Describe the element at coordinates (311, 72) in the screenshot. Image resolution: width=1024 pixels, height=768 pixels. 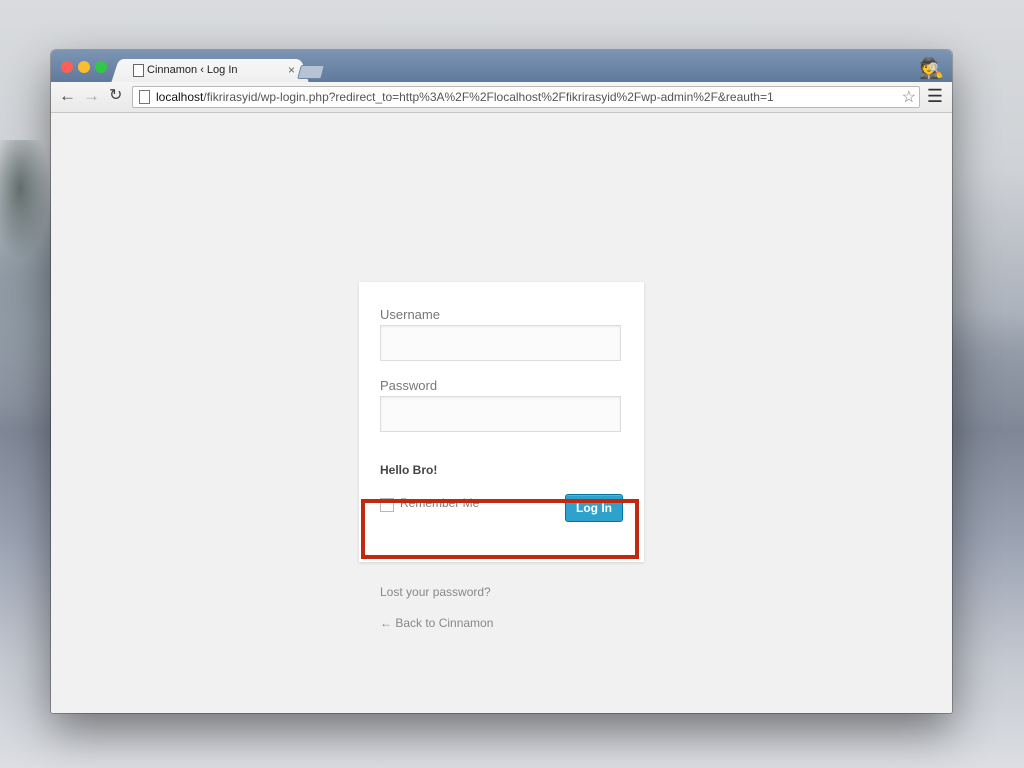
I see `new-tab-button` at that location.